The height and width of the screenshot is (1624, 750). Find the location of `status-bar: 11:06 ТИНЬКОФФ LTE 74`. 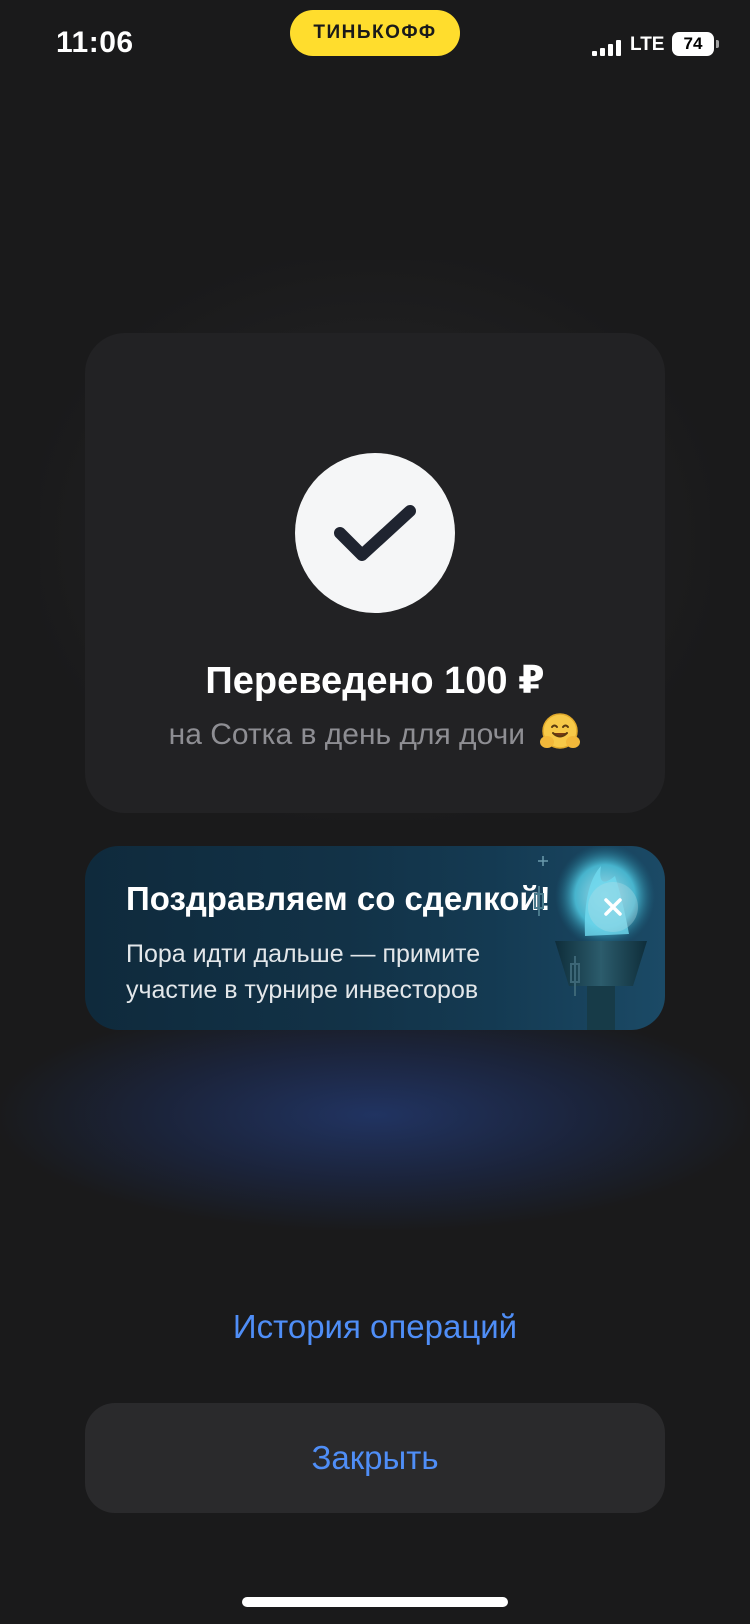

status-bar: 11:06 ТИНЬКОФФ LTE 74 is located at coordinates (375, 45).